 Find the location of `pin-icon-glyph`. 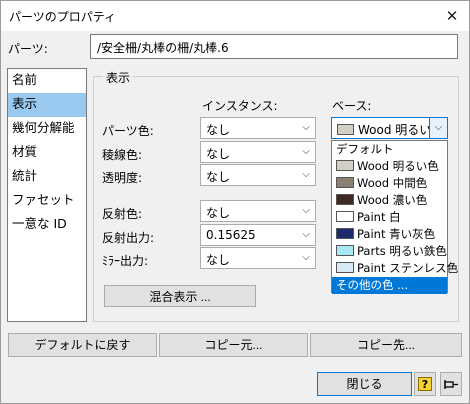

pin-icon-glyph is located at coordinates (451, 384).